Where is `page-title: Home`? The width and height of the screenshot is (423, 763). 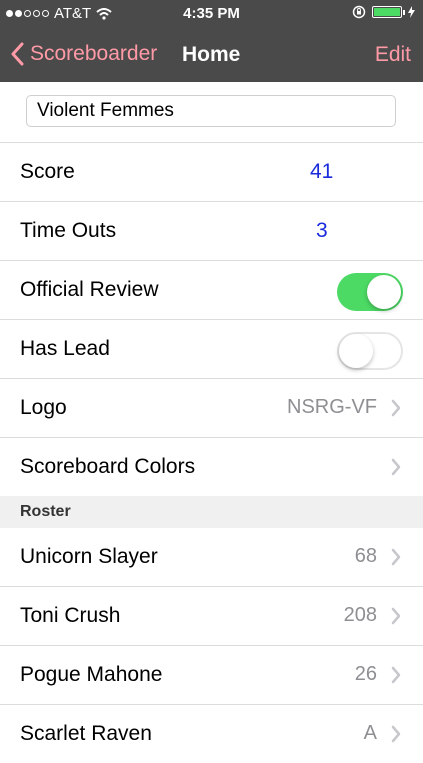
page-title: Home is located at coordinates (211, 54).